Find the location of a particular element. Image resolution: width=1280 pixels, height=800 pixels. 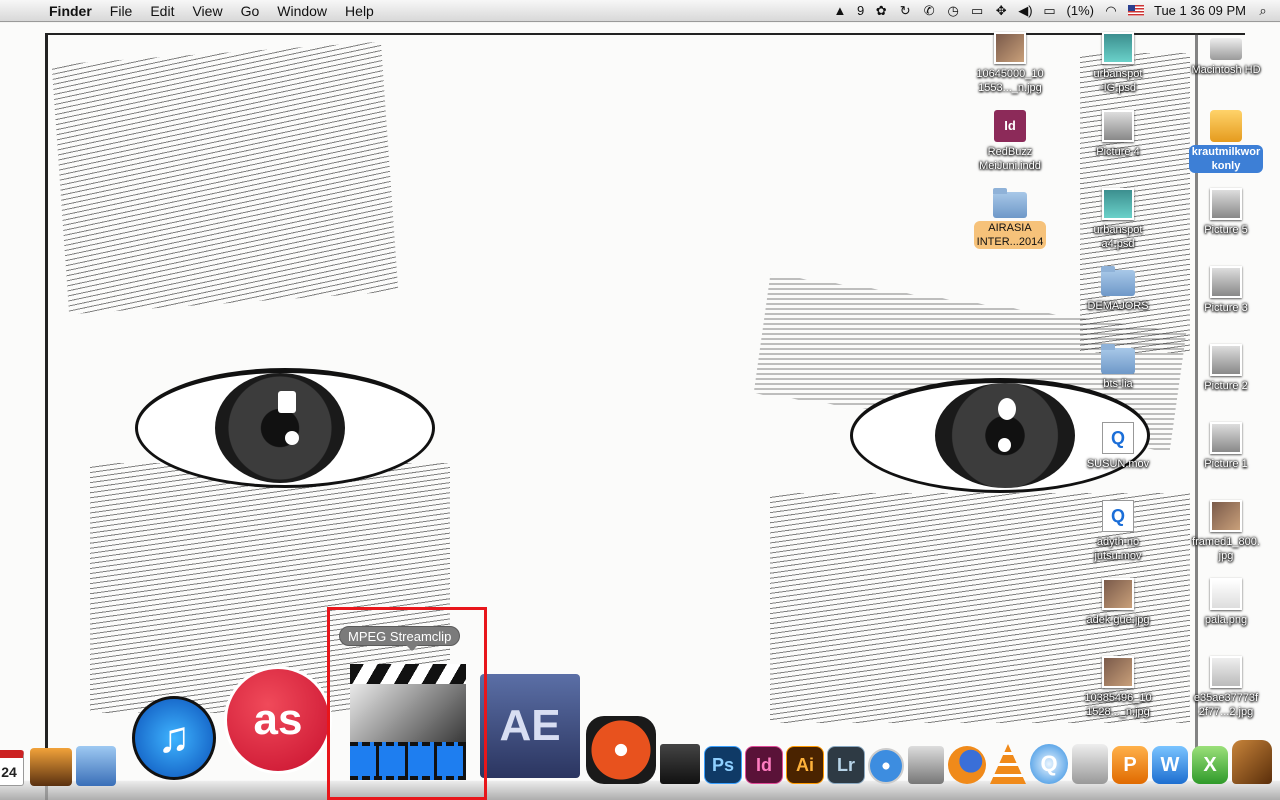

menu-edit: Edit is located at coordinates (162, 11).